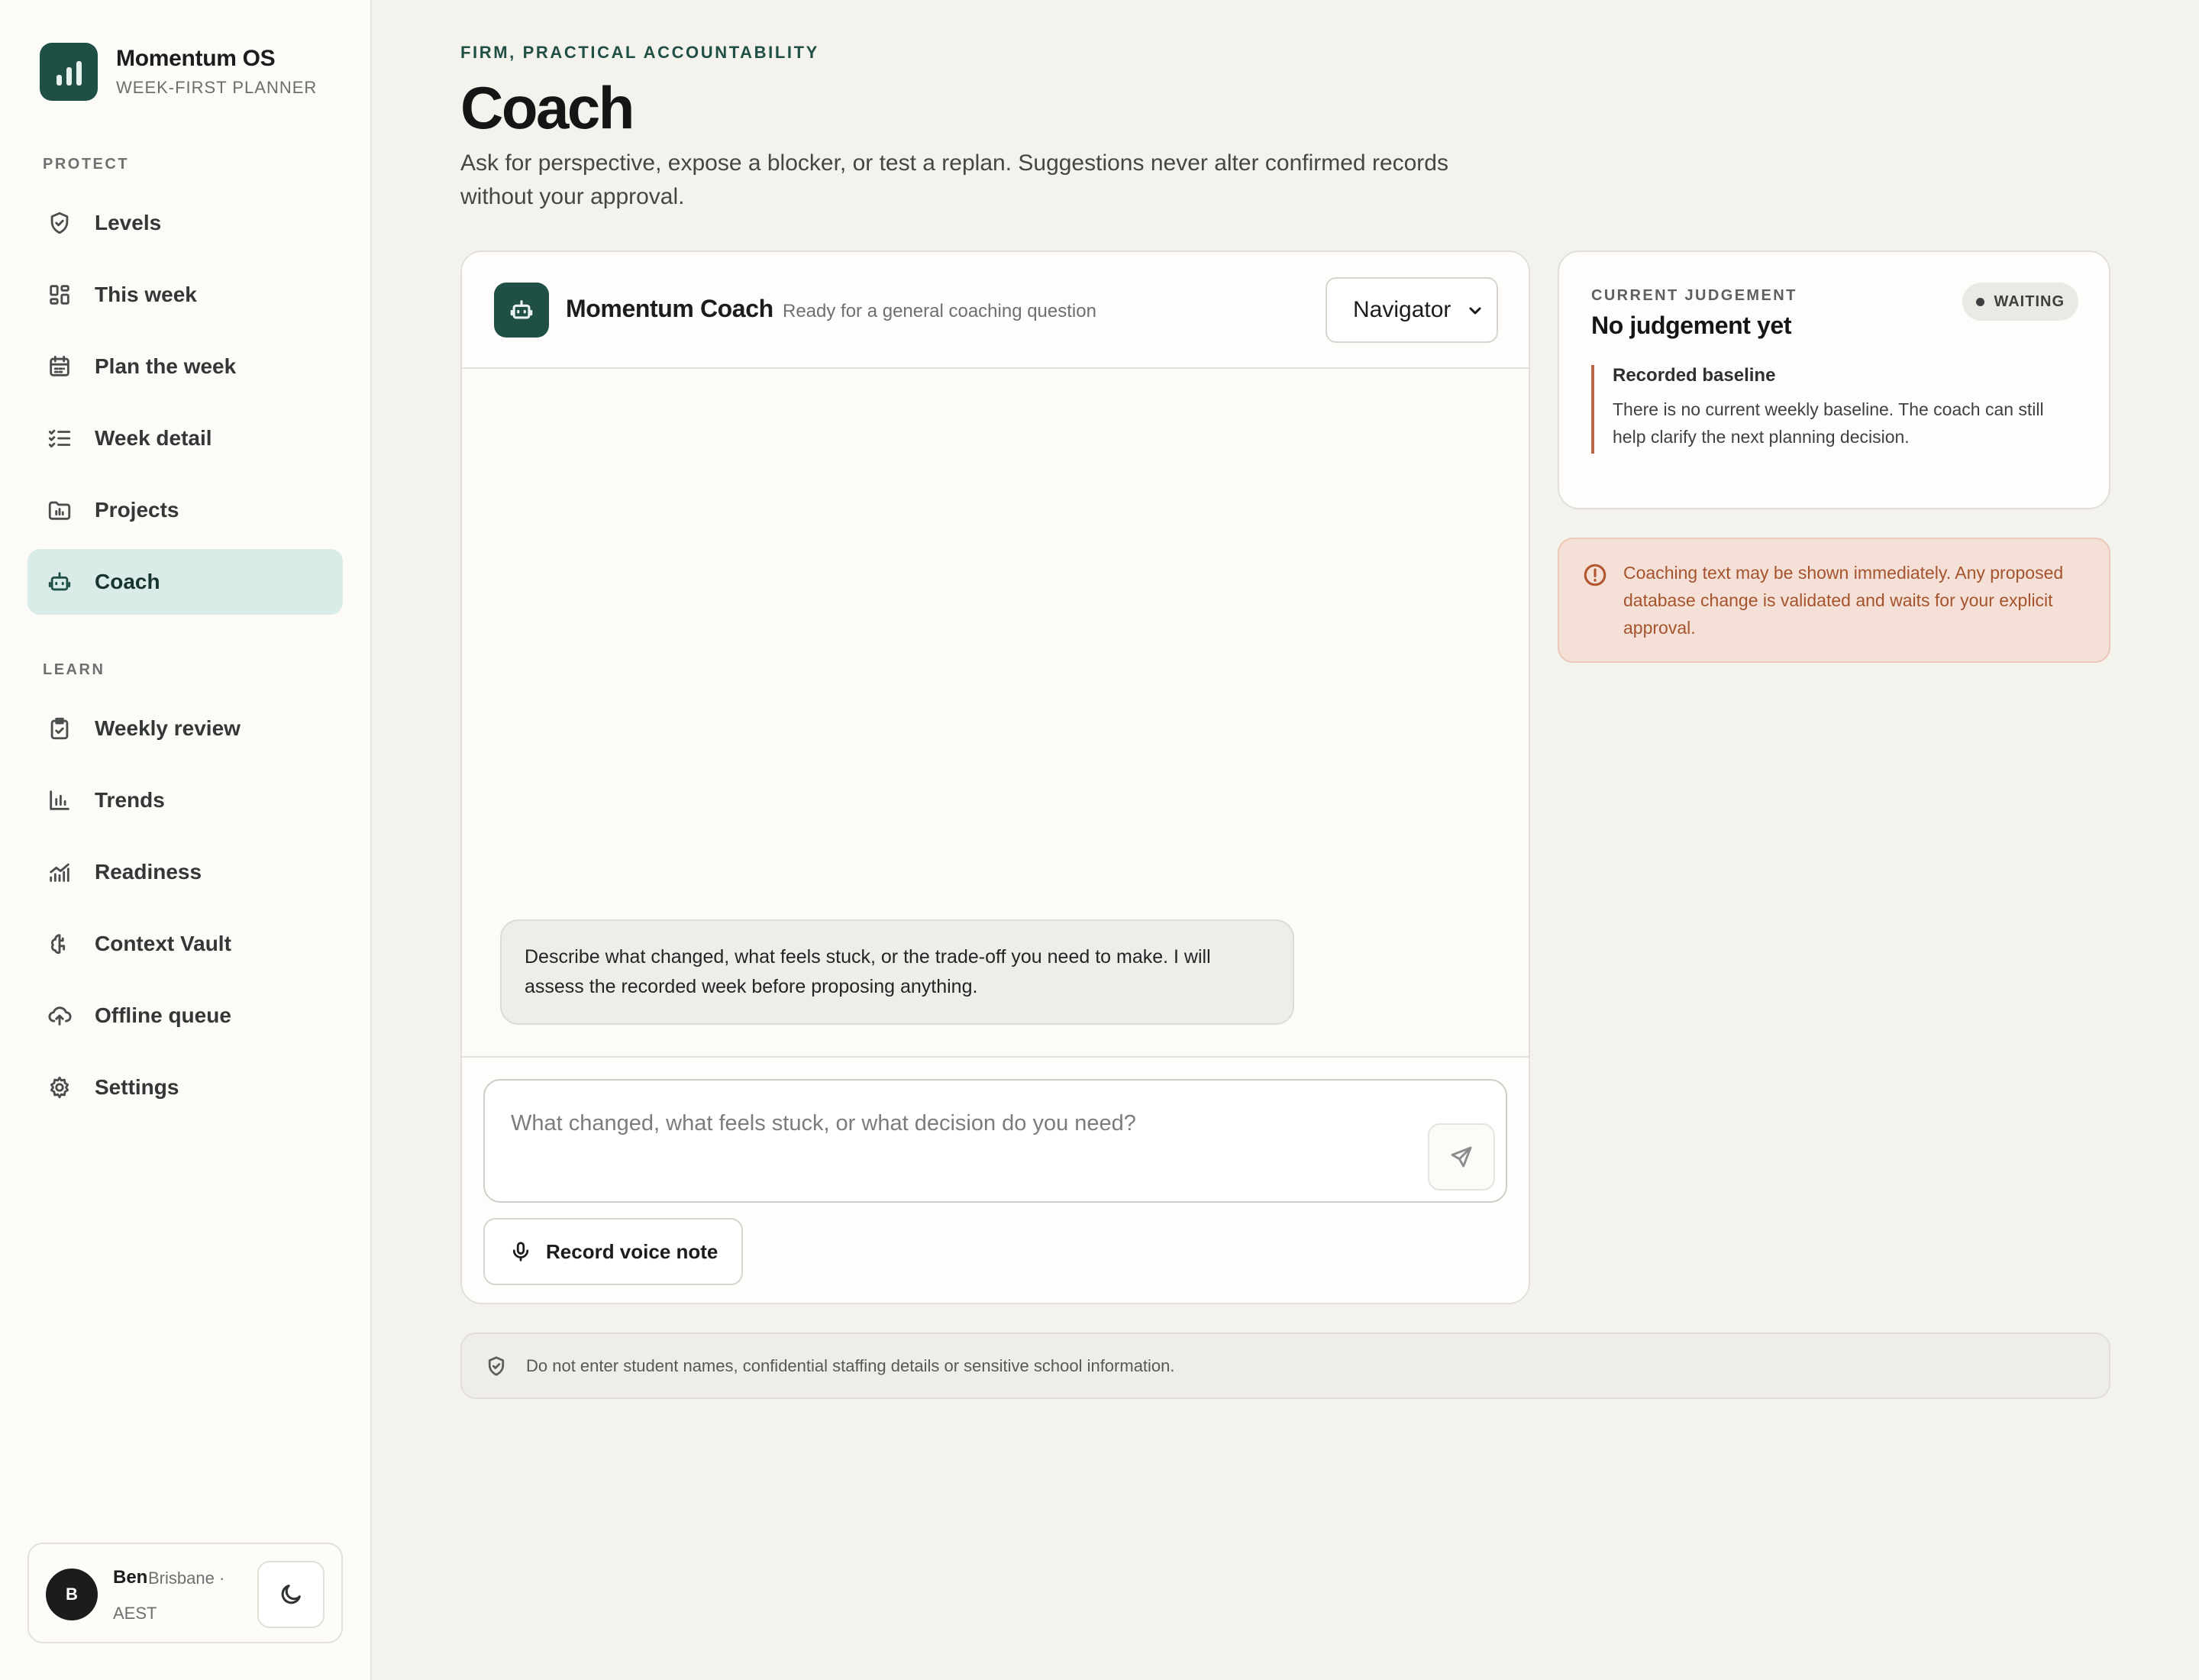 The width and height of the screenshot is (2199, 1680). I want to click on user-card: B Ben Brisbane · AEST, so click(185, 1593).